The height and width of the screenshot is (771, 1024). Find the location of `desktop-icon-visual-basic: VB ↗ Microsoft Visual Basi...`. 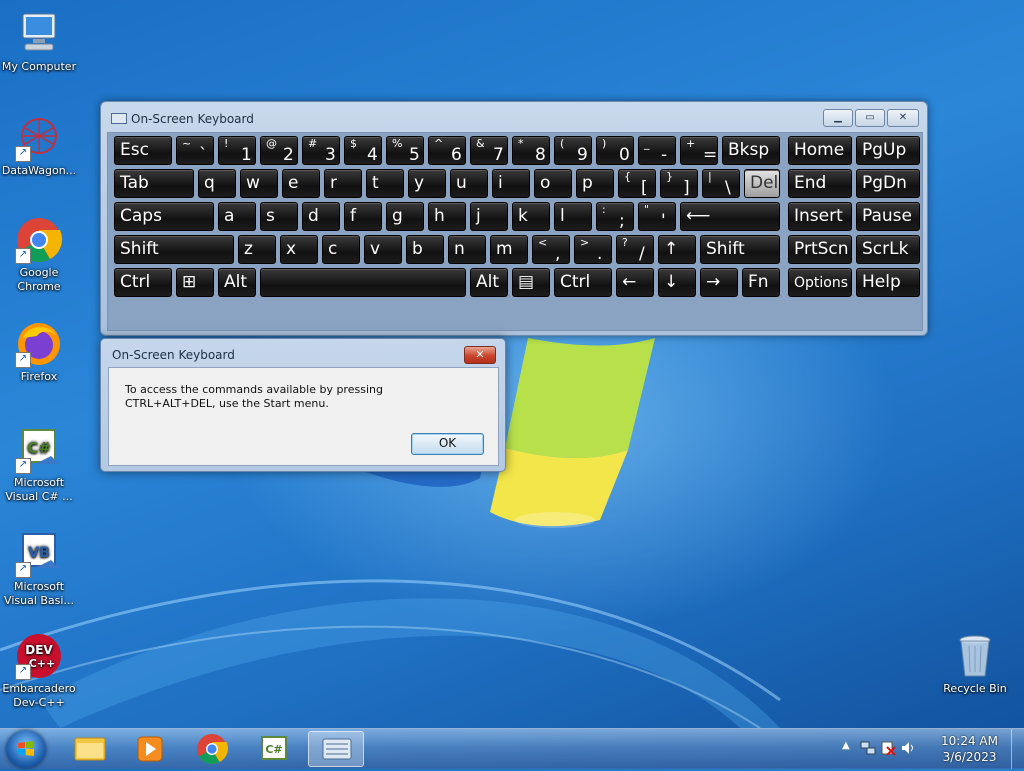

desktop-icon-visual-basic: VB ↗ Microsoft Visual Basi... is located at coordinates (39, 569).